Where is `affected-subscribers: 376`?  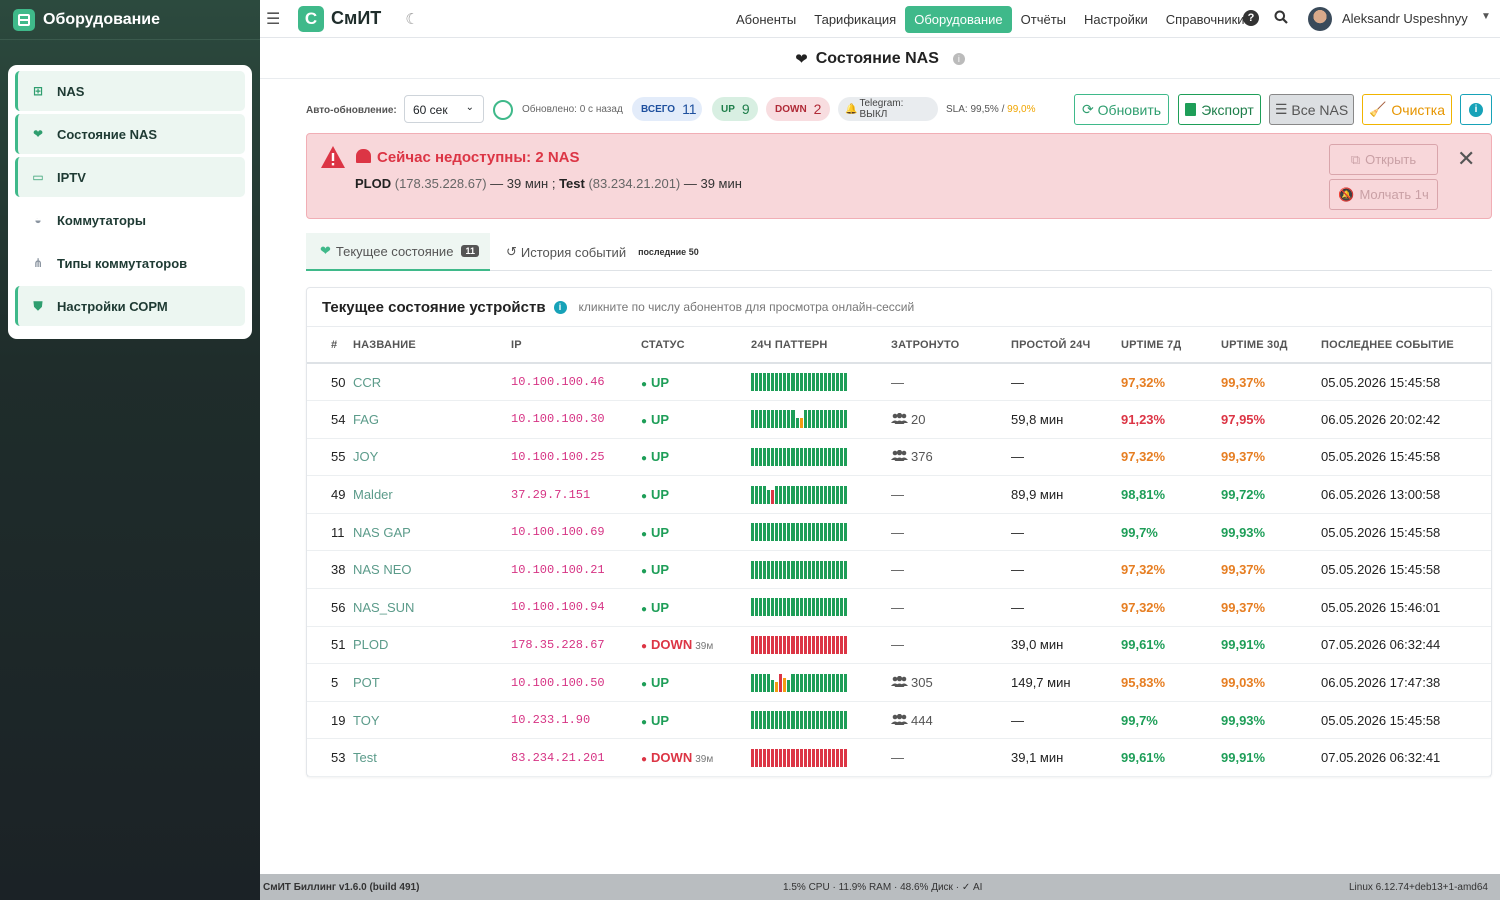 affected-subscribers: 376 is located at coordinates (951, 457).